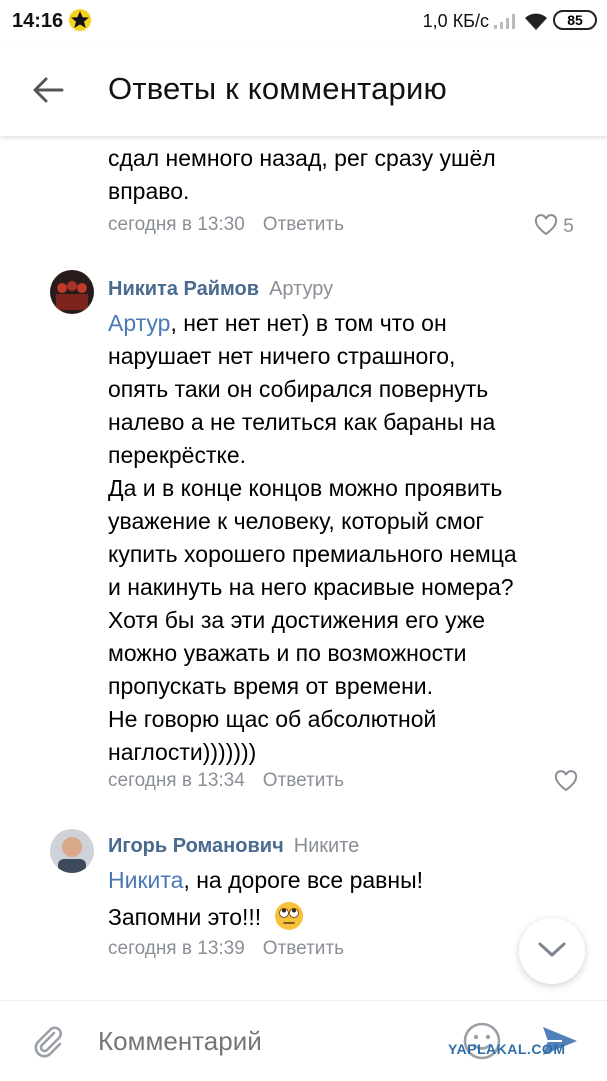 Image resolution: width=607 pixels, height=1081 pixels. I want to click on comment-meta: сегодня в 13:30 Ответить, so click(226, 225).